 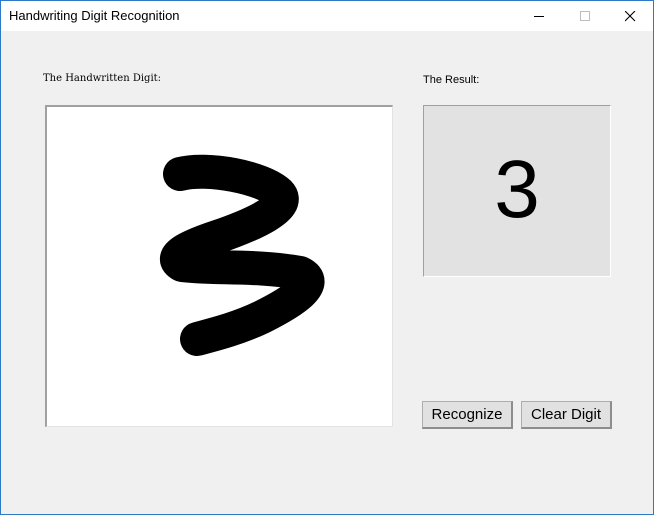 What do you see at coordinates (94, 15) in the screenshot?
I see `window-title: Handwriting Digit Recognition` at bounding box center [94, 15].